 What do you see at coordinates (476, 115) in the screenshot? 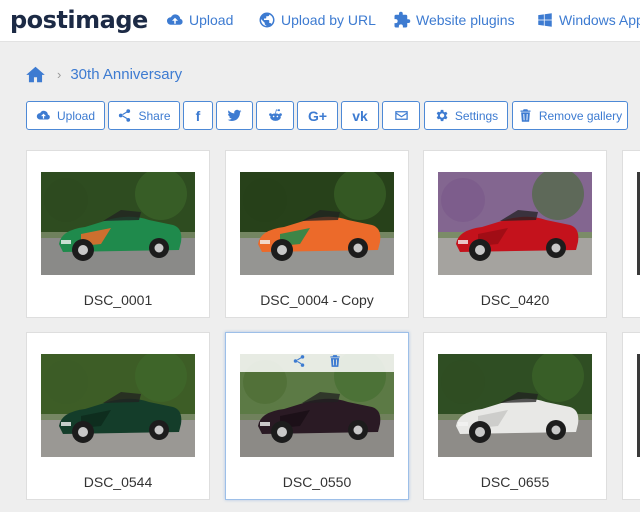
I see `settings-button-label: Settings` at bounding box center [476, 115].